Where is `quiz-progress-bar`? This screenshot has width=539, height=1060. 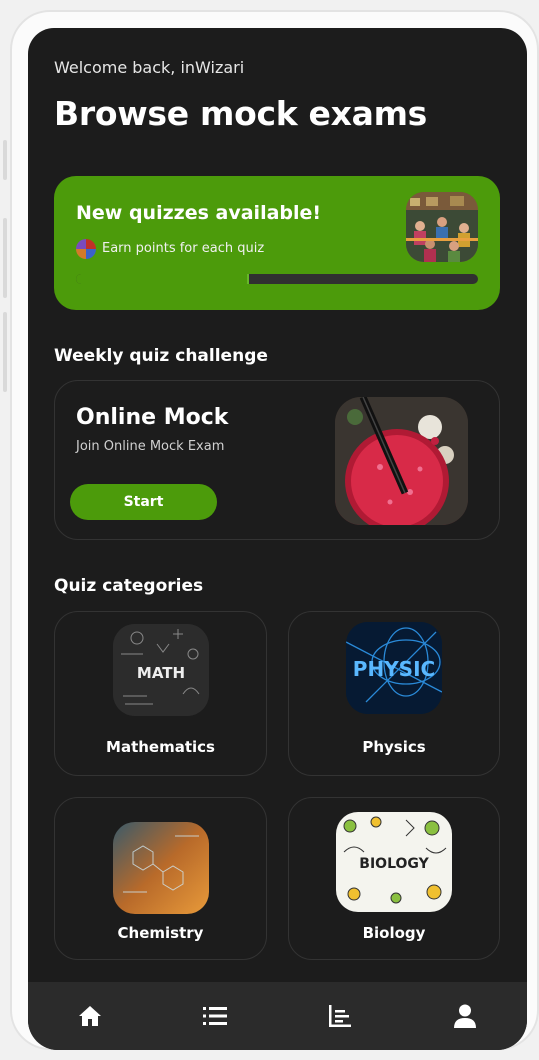
quiz-progress-bar is located at coordinates (277, 279).